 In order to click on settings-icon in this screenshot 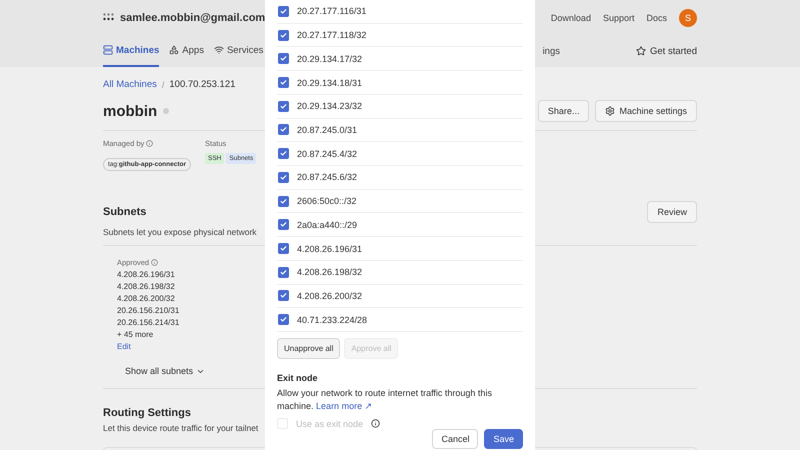, I will do `click(610, 111)`.